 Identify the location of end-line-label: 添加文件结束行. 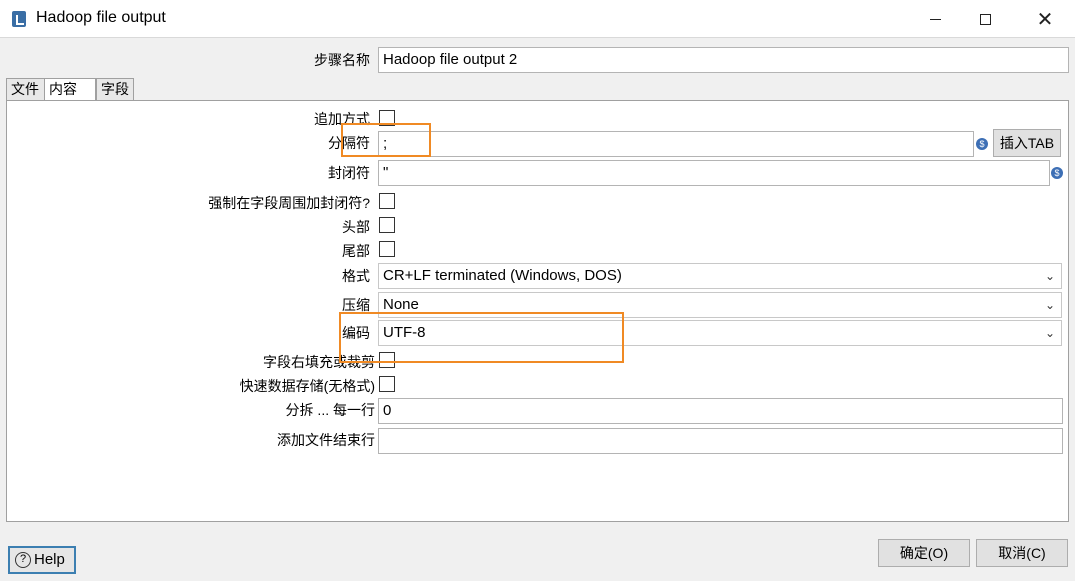
(326, 440).